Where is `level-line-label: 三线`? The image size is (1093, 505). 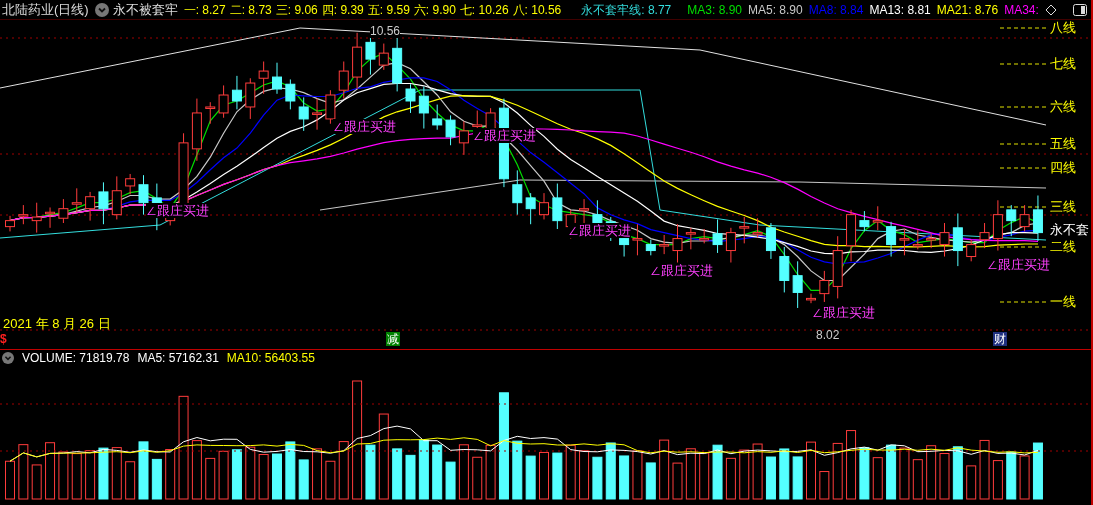
level-line-label: 三线 is located at coordinates (1063, 207).